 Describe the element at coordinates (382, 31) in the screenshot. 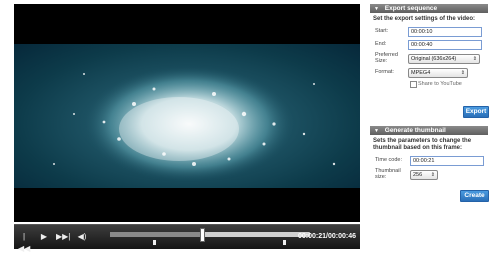

I see `start-label: Start:` at that location.